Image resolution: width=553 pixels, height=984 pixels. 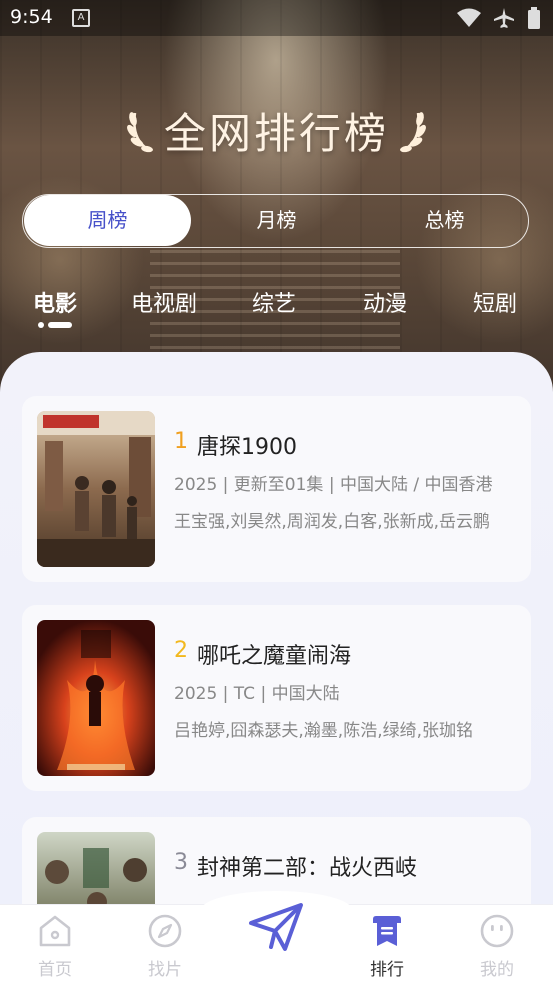 I want to click on nav-ranking: 排行, so click(x=387, y=944).